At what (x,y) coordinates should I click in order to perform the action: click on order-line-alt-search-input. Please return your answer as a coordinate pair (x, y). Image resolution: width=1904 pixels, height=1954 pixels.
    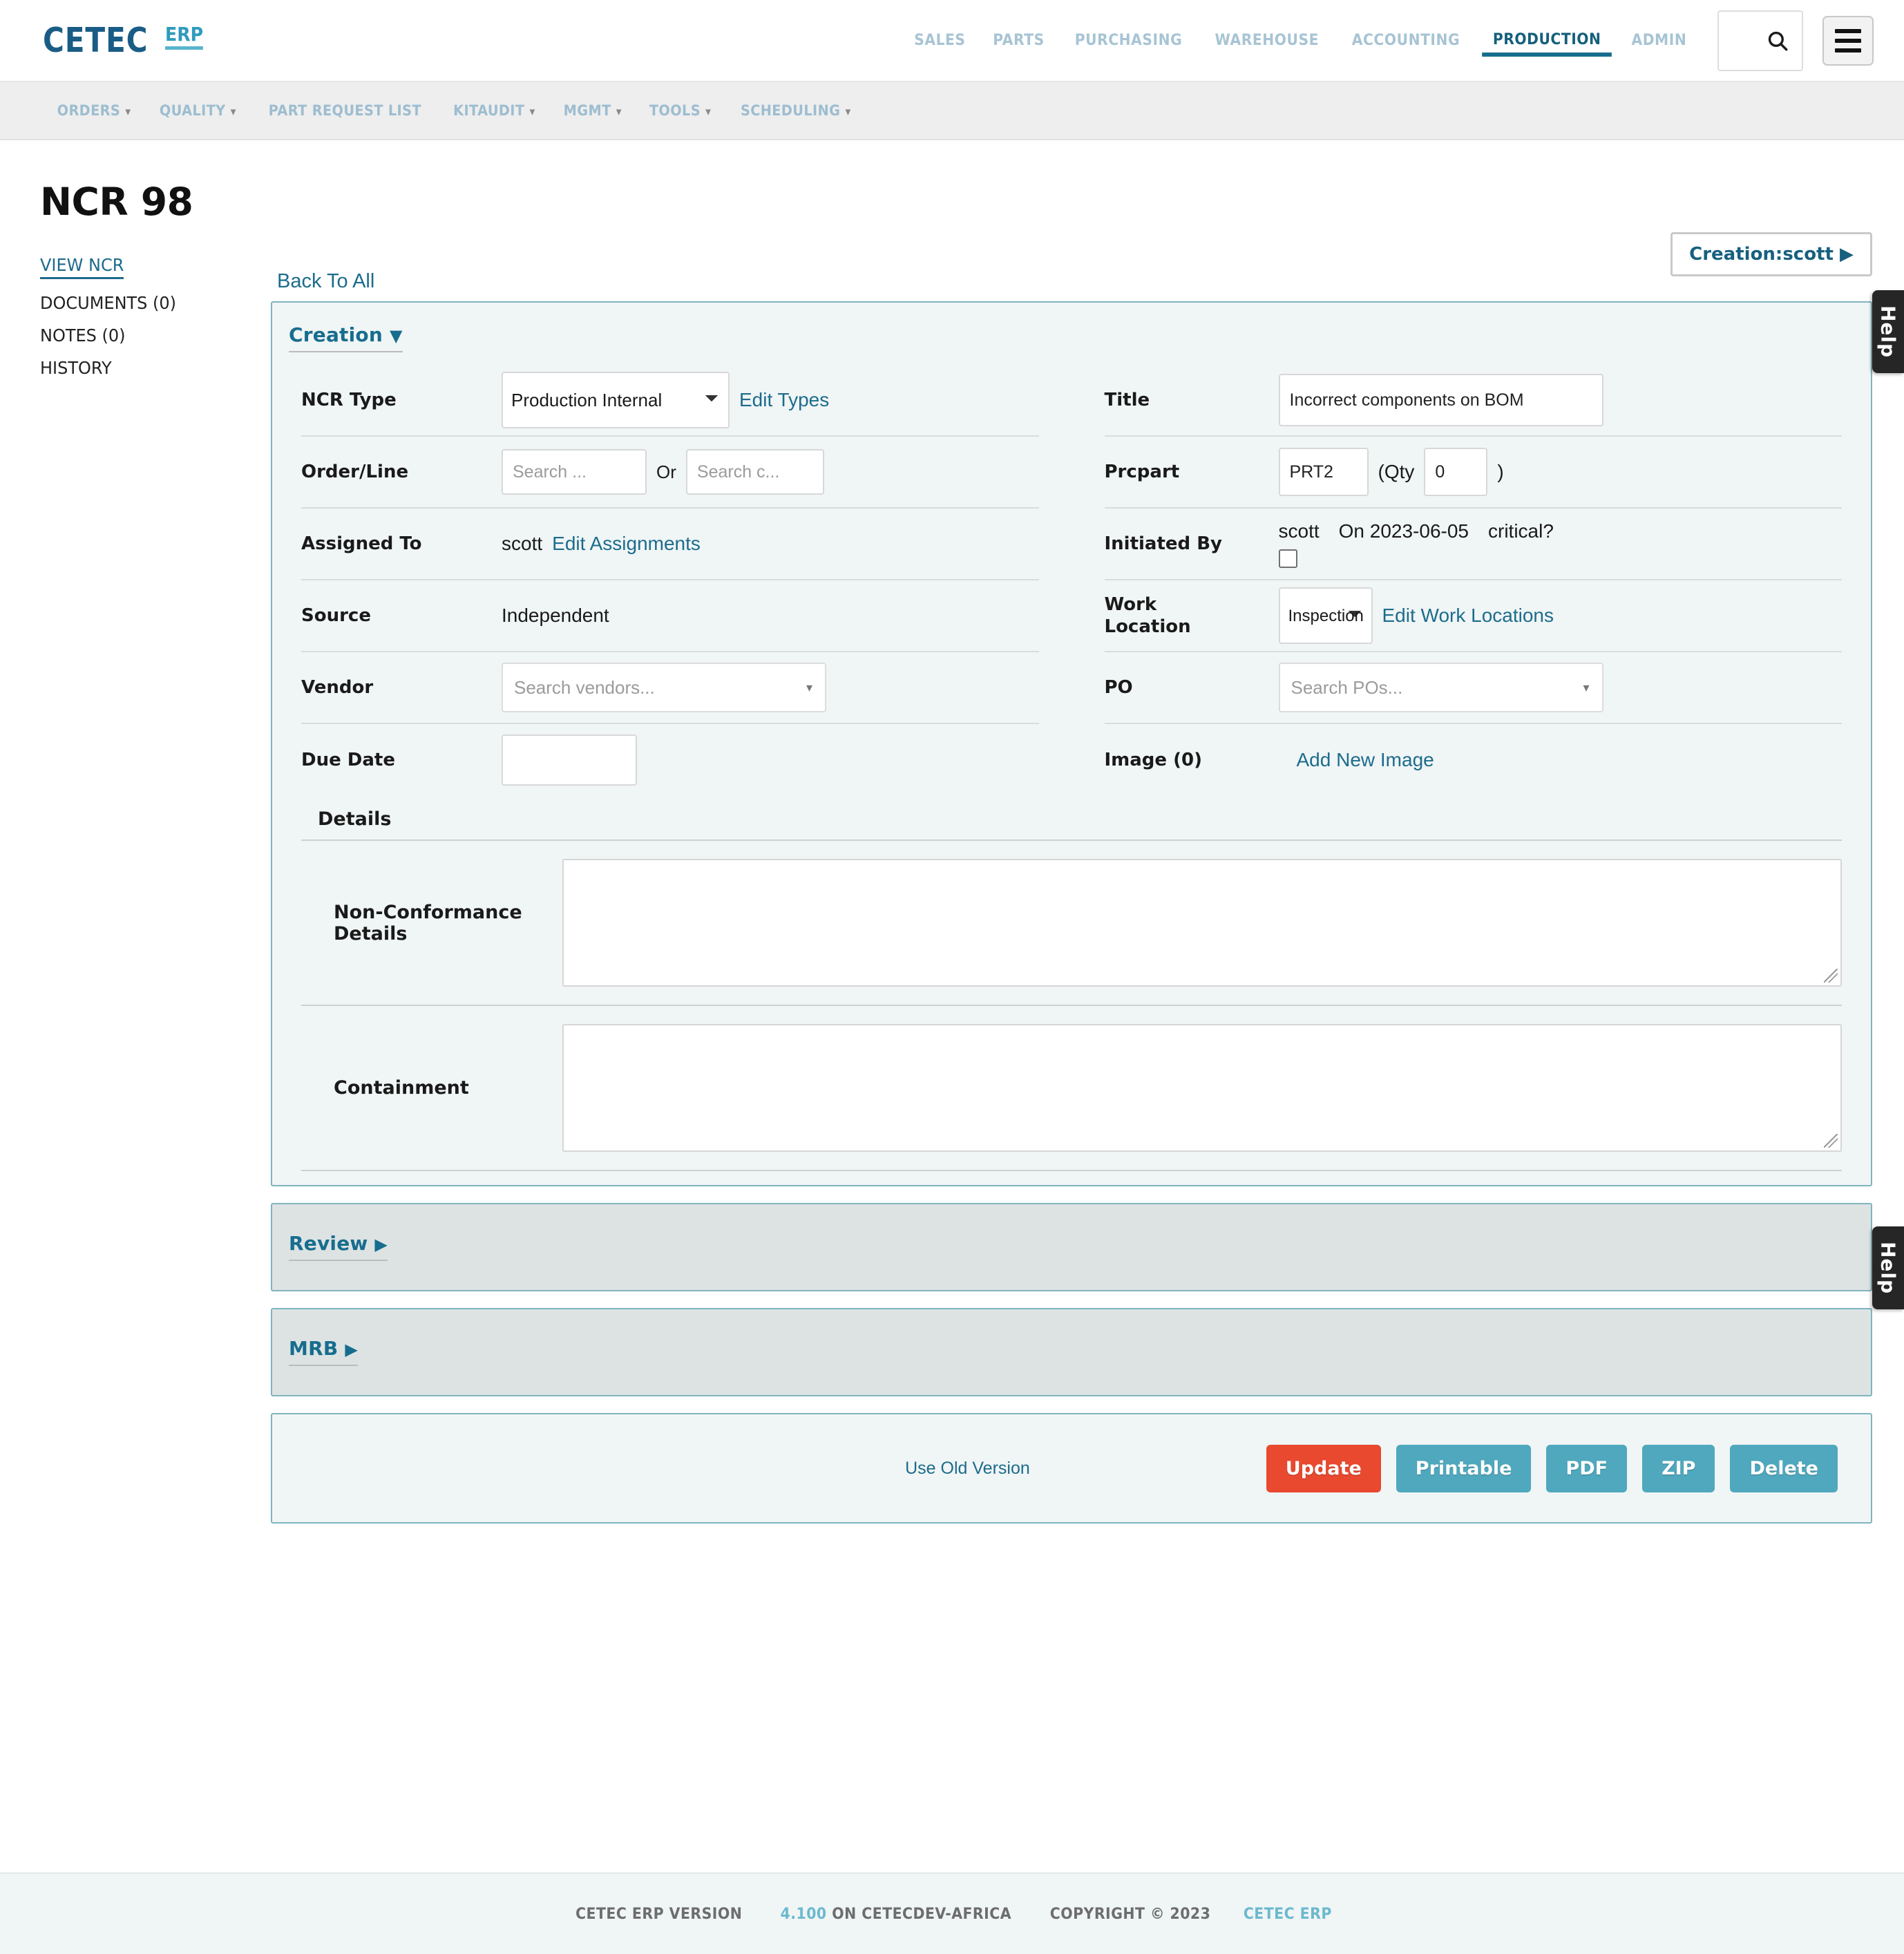
    Looking at the image, I should click on (754, 472).